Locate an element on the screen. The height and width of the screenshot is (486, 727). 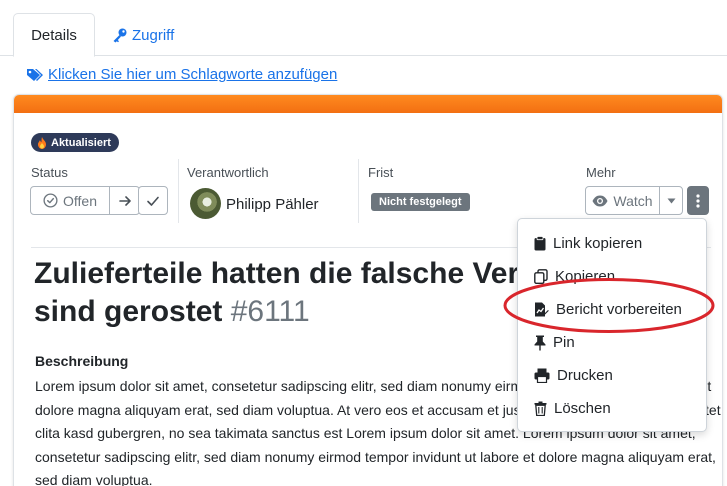
deadline-label: Frist is located at coordinates (381, 172).